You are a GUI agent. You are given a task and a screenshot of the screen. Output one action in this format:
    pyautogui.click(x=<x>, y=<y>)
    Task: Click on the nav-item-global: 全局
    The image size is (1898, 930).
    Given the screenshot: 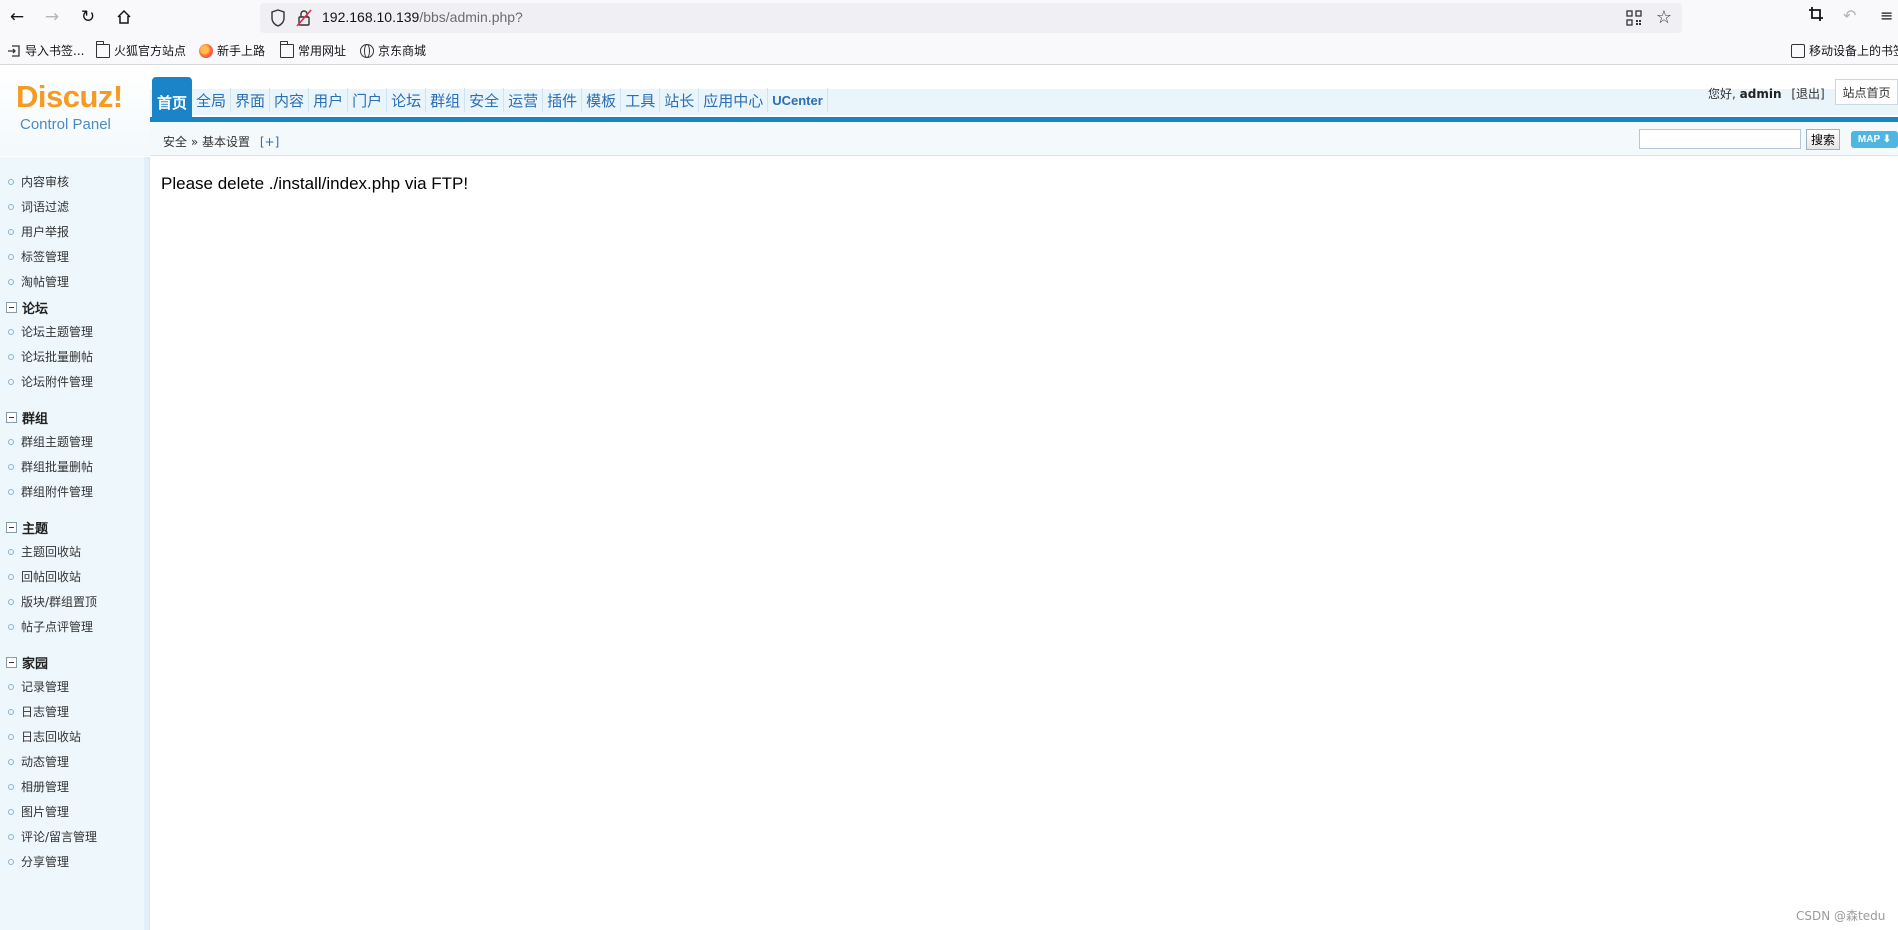 What is the action you would take?
    pyautogui.click(x=212, y=100)
    